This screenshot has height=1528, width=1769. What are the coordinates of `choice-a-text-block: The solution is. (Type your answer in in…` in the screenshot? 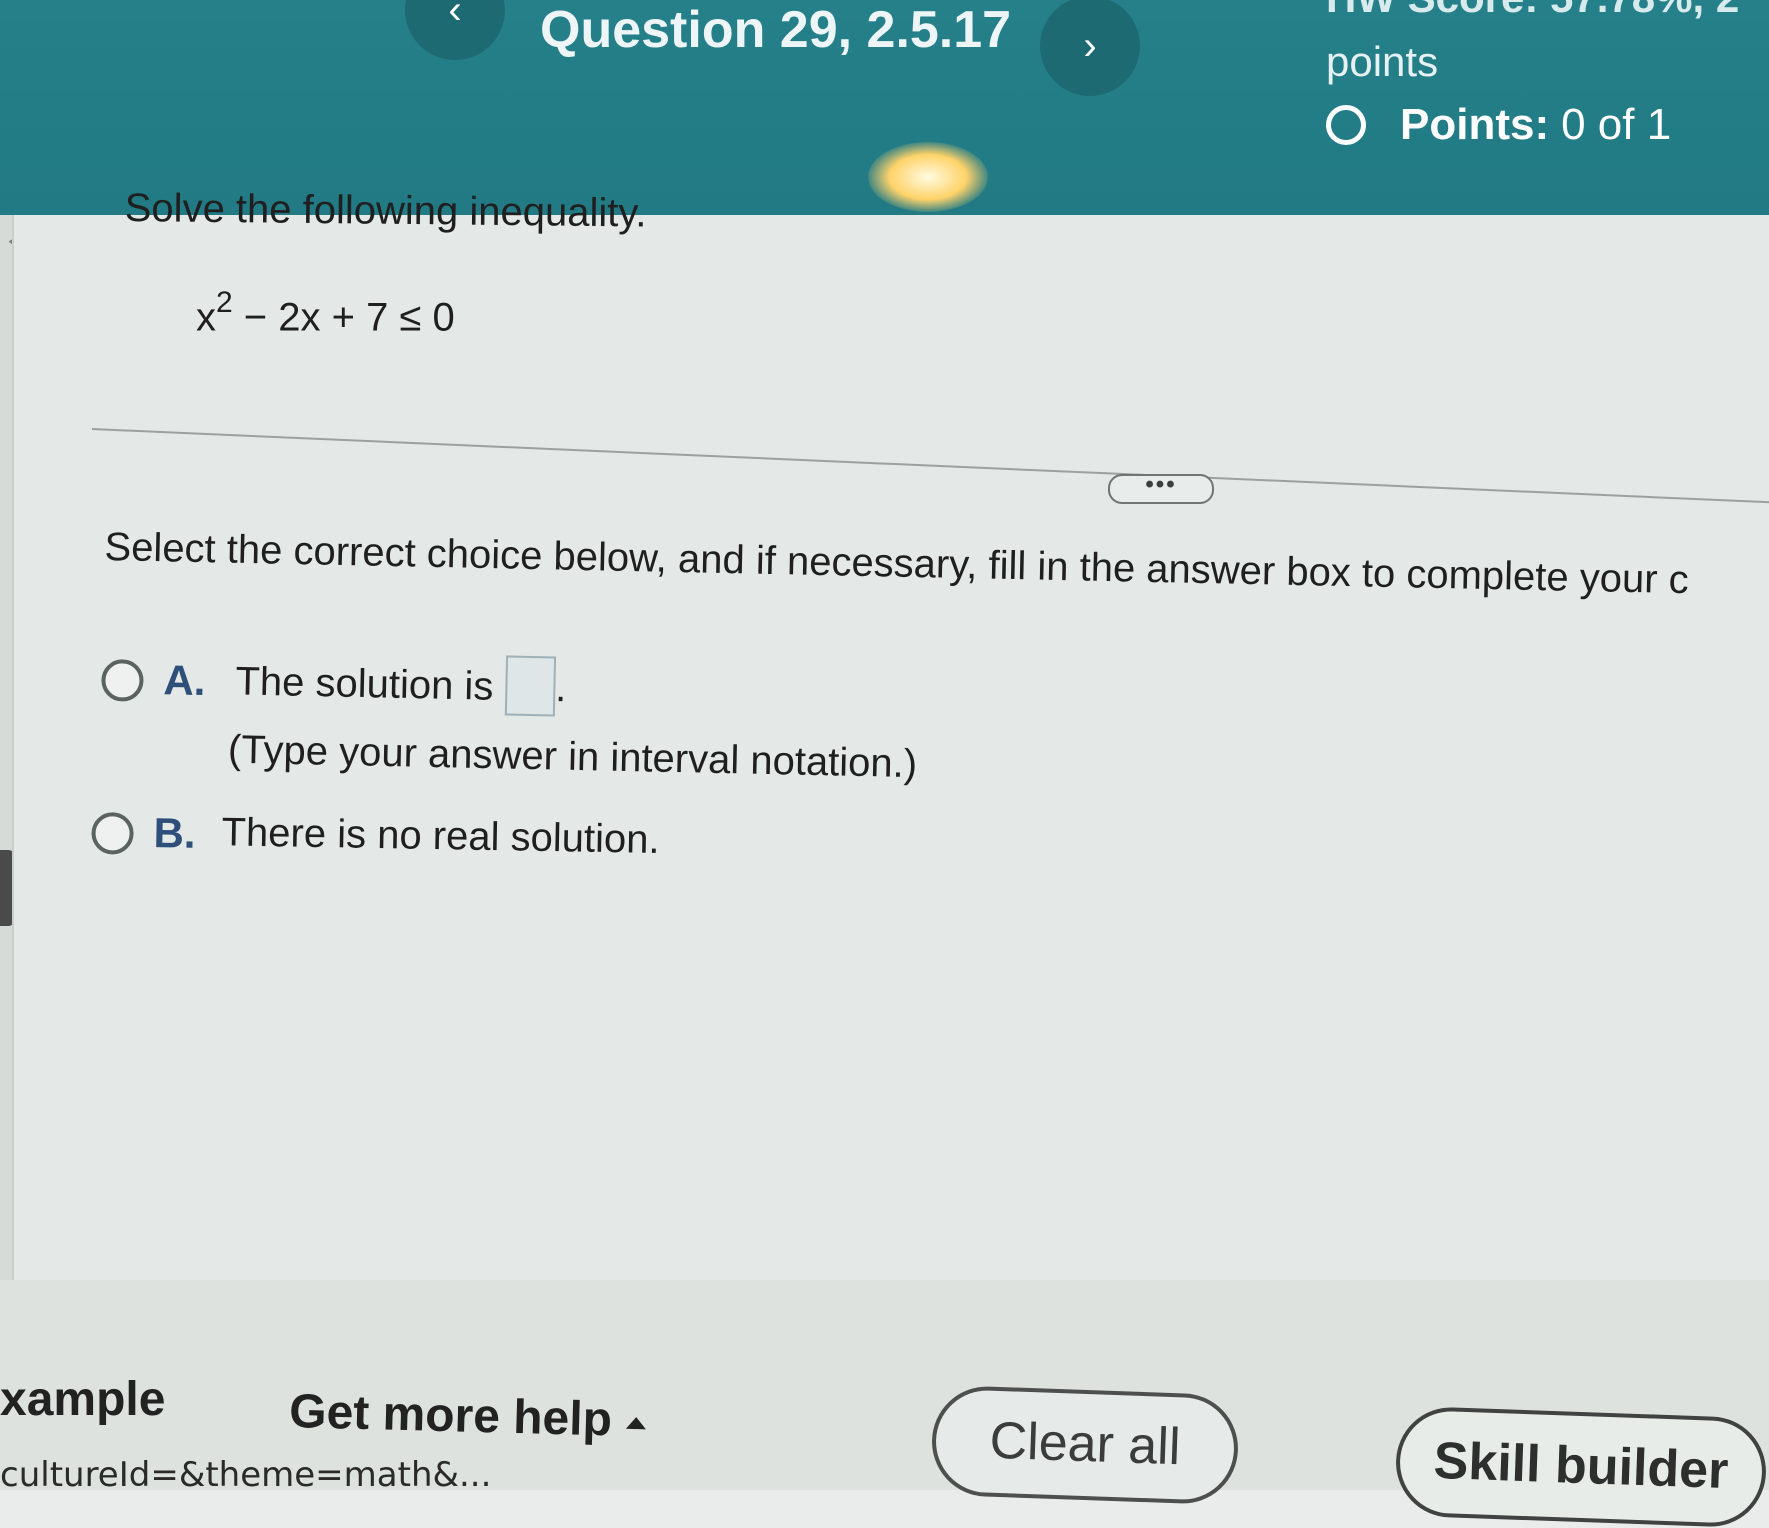 It's located at (573, 721).